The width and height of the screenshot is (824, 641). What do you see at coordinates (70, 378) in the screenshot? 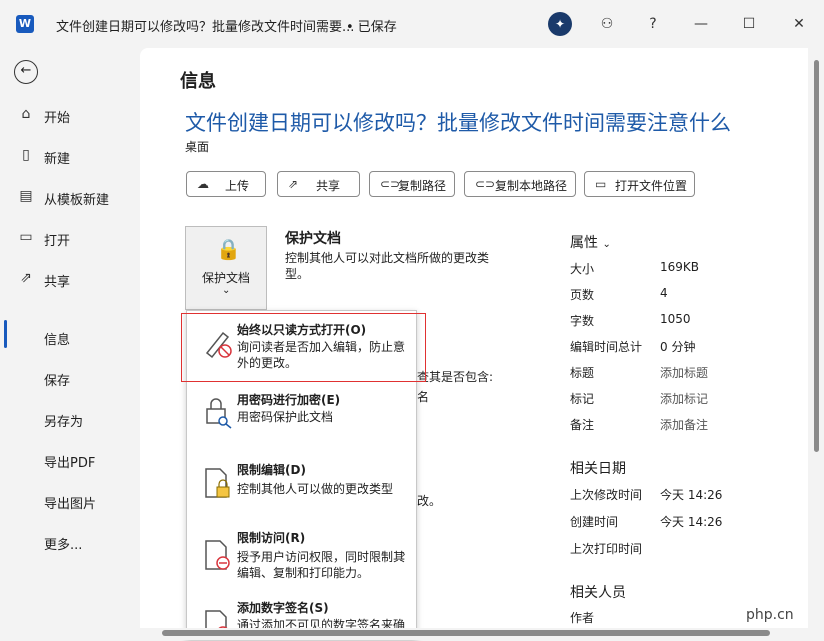
I see `sidebar-item-save: 保存` at bounding box center [70, 378].